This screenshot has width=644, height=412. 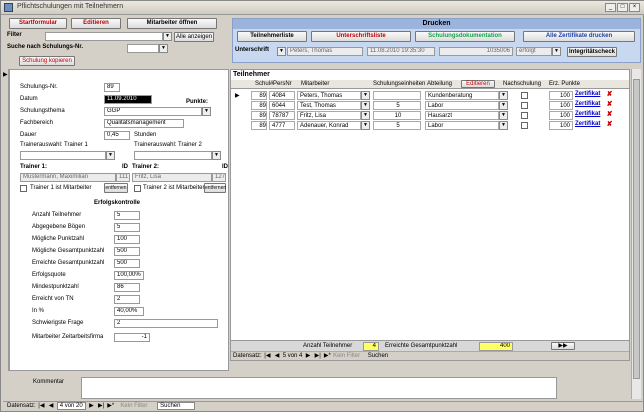 I want to click on datum-field: 11.09.2010, so click(x=128, y=99).